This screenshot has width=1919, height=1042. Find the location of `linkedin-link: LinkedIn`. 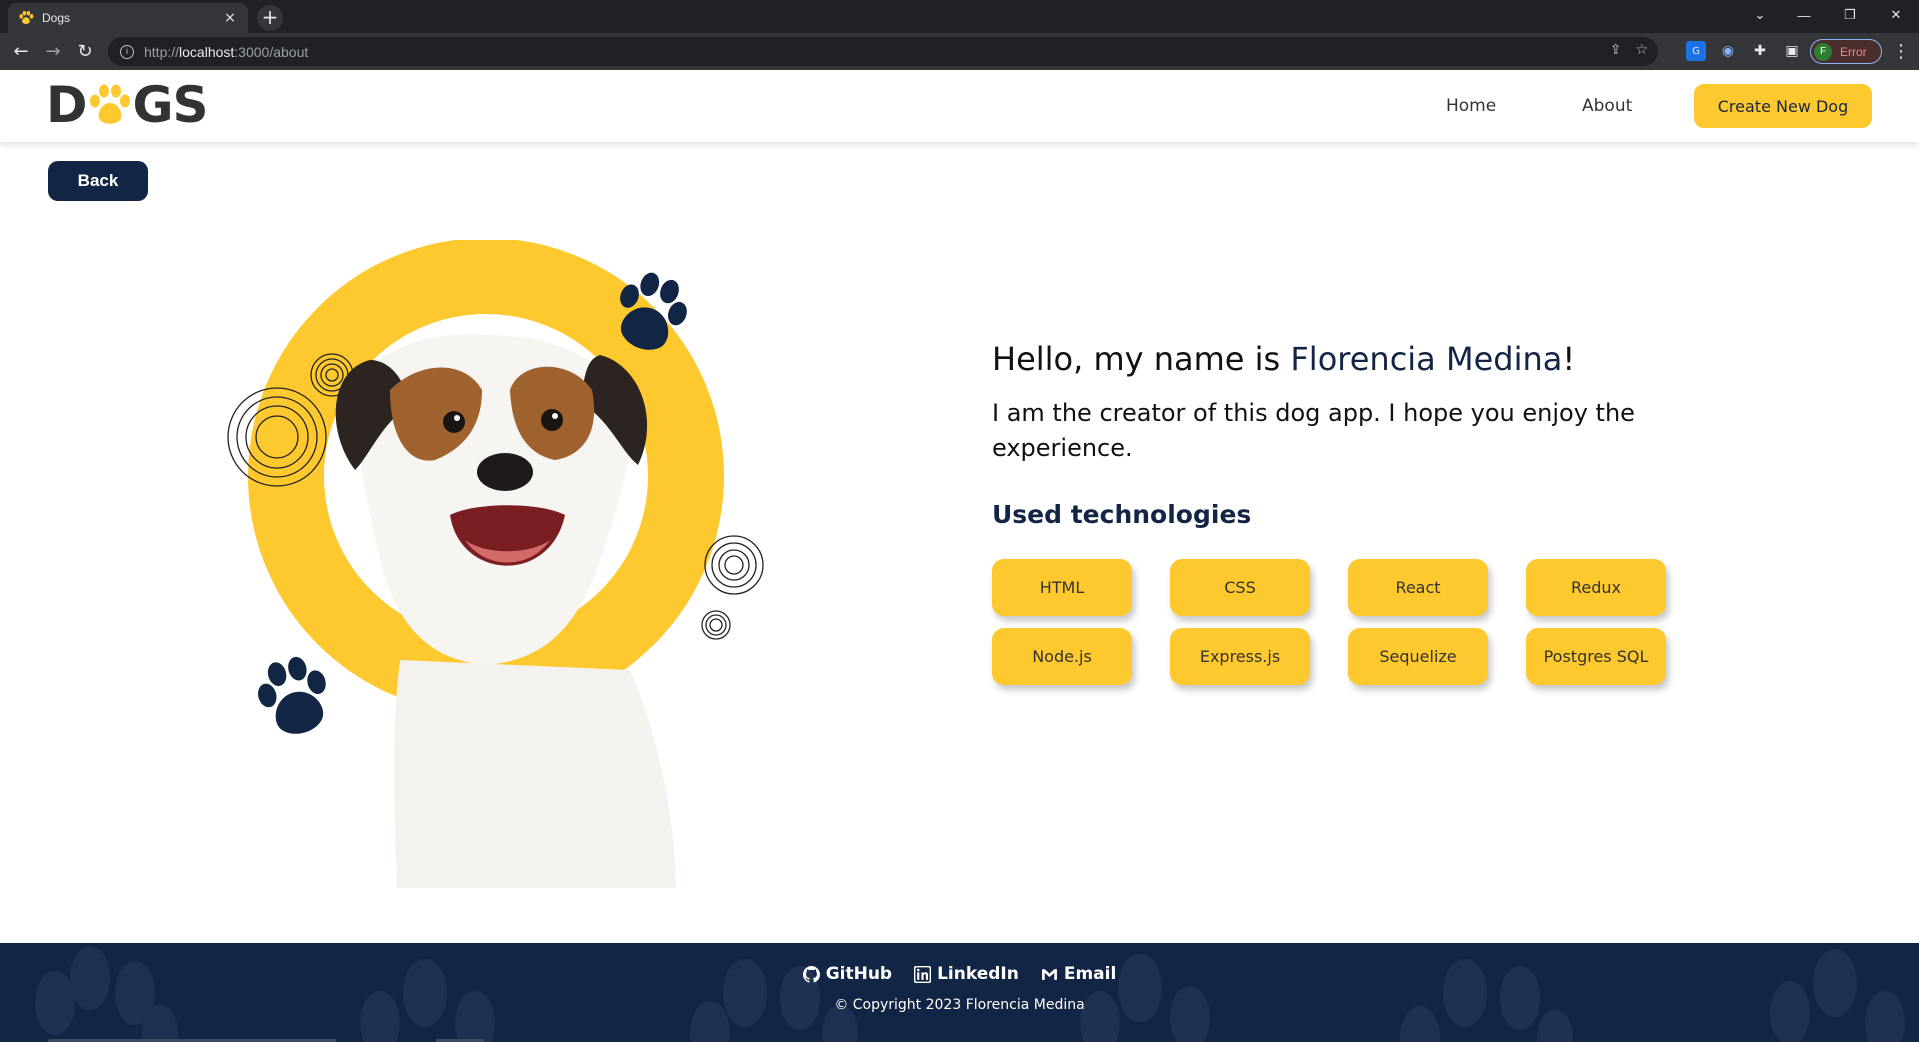

linkedin-link: LinkedIn is located at coordinates (966, 974).